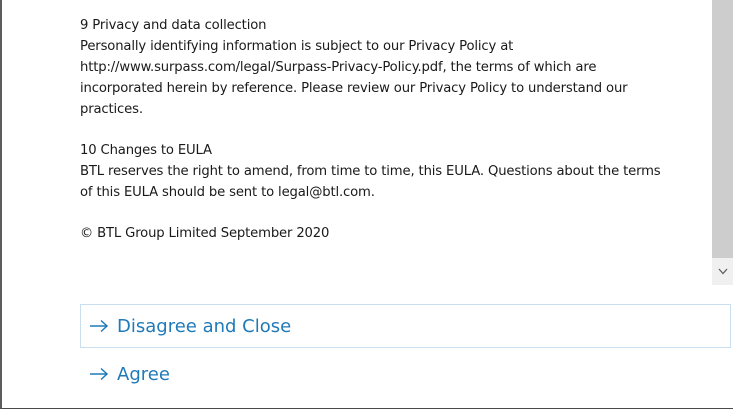 This screenshot has width=733, height=409. Describe the element at coordinates (111, 109) in the screenshot. I see `eula-paragraph-line: practices.` at that location.